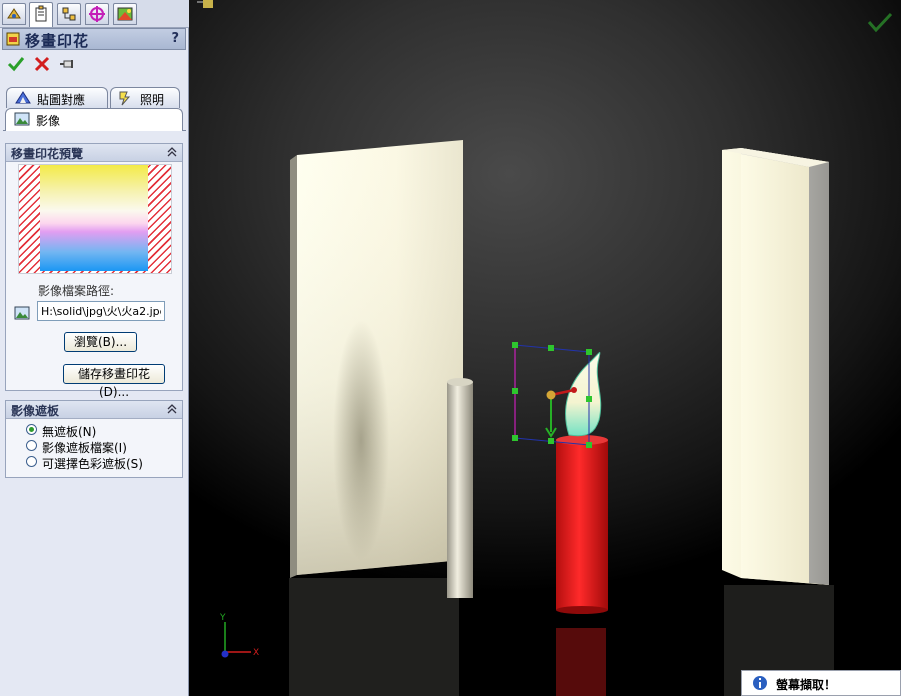  What do you see at coordinates (101, 311) in the screenshot?
I see `image-path-input` at bounding box center [101, 311].